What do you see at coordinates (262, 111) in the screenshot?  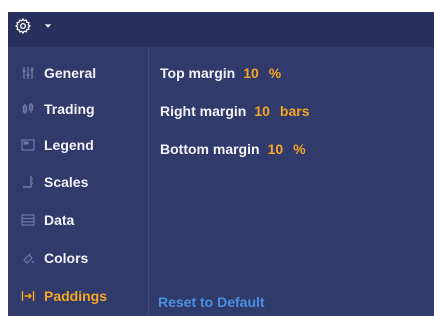 I see `right-margin-value: 10` at bounding box center [262, 111].